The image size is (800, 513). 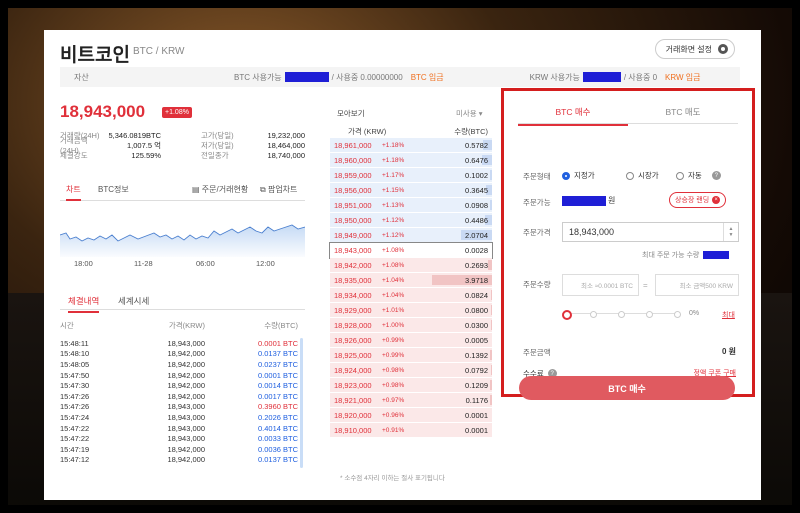 What do you see at coordinates (411, 250) in the screenshot?
I see `orderbook-row: 18,943,000 +1.08% 0.0028` at bounding box center [411, 250].